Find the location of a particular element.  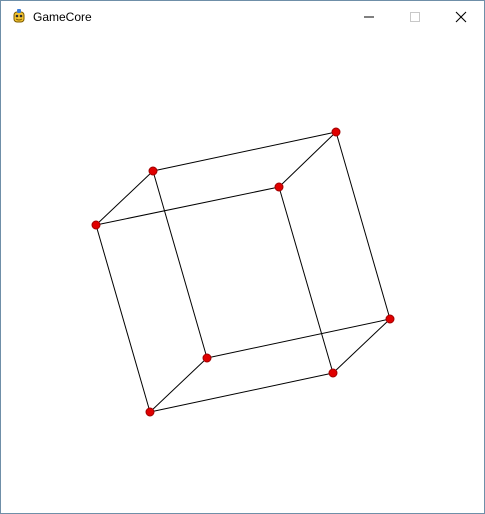

minimize-icon is located at coordinates (369, 16).